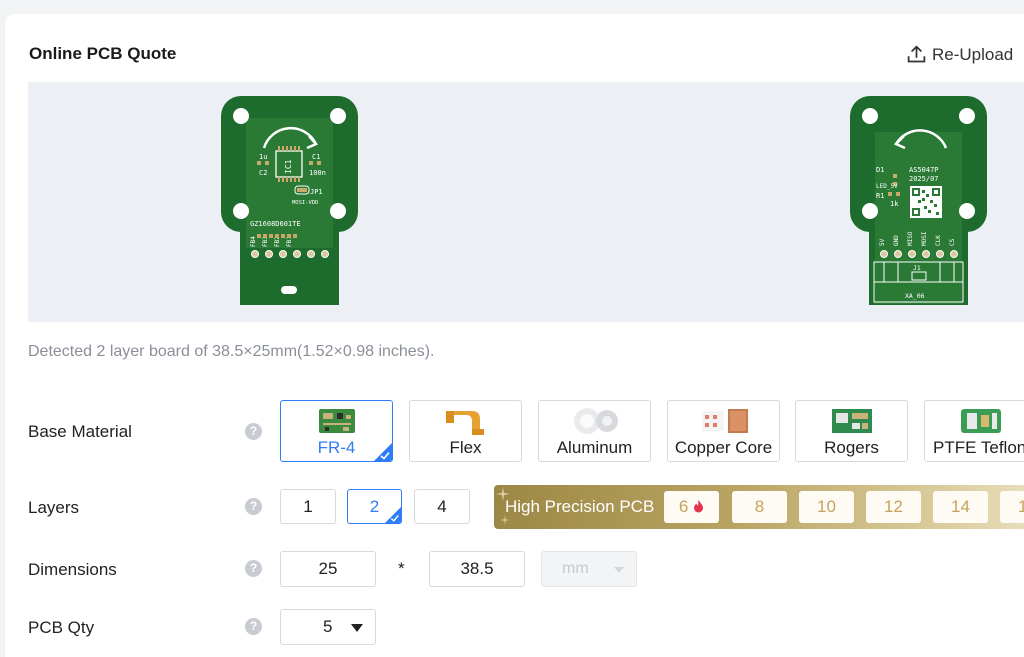 The image size is (1024, 657). I want to click on dimension-unit-select: mm, so click(589, 569).